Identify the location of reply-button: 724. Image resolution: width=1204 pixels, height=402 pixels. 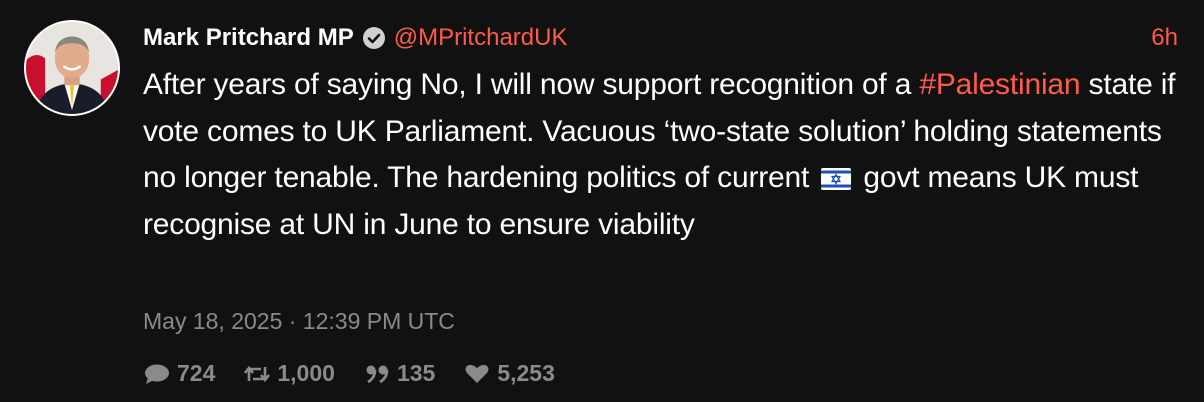
(179, 373).